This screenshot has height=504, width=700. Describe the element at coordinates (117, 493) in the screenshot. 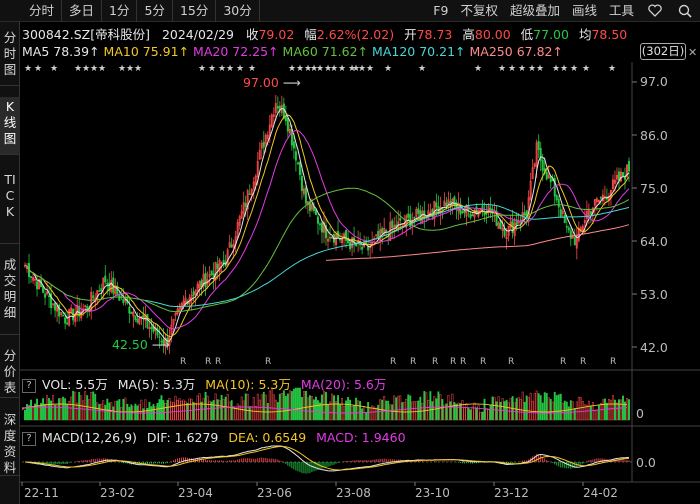

I see `date-tick: 23-02` at that location.